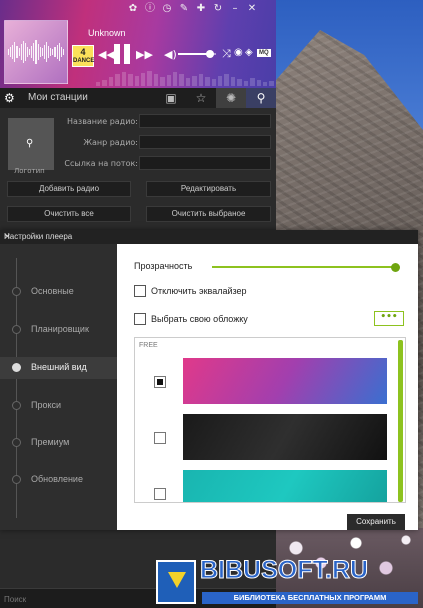 This screenshot has width=423, height=608. I want to click on volume-knob, so click(210, 54).